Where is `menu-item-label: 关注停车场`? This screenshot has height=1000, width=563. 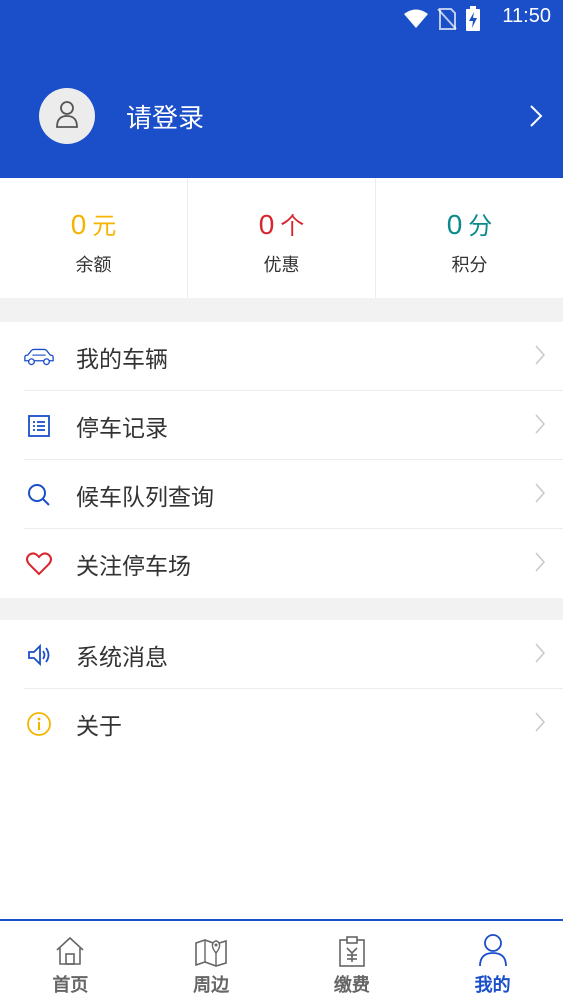 menu-item-label: 关注停车场 is located at coordinates (133, 566).